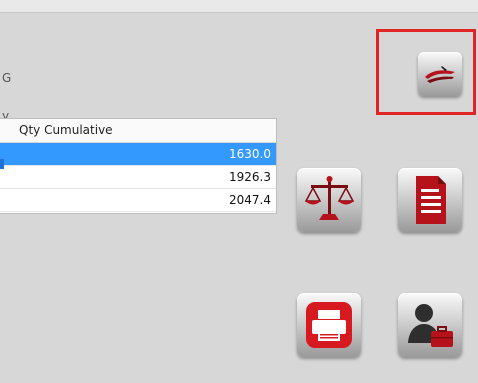  What do you see at coordinates (7, 78) in the screenshot?
I see `side-label-1: G` at bounding box center [7, 78].